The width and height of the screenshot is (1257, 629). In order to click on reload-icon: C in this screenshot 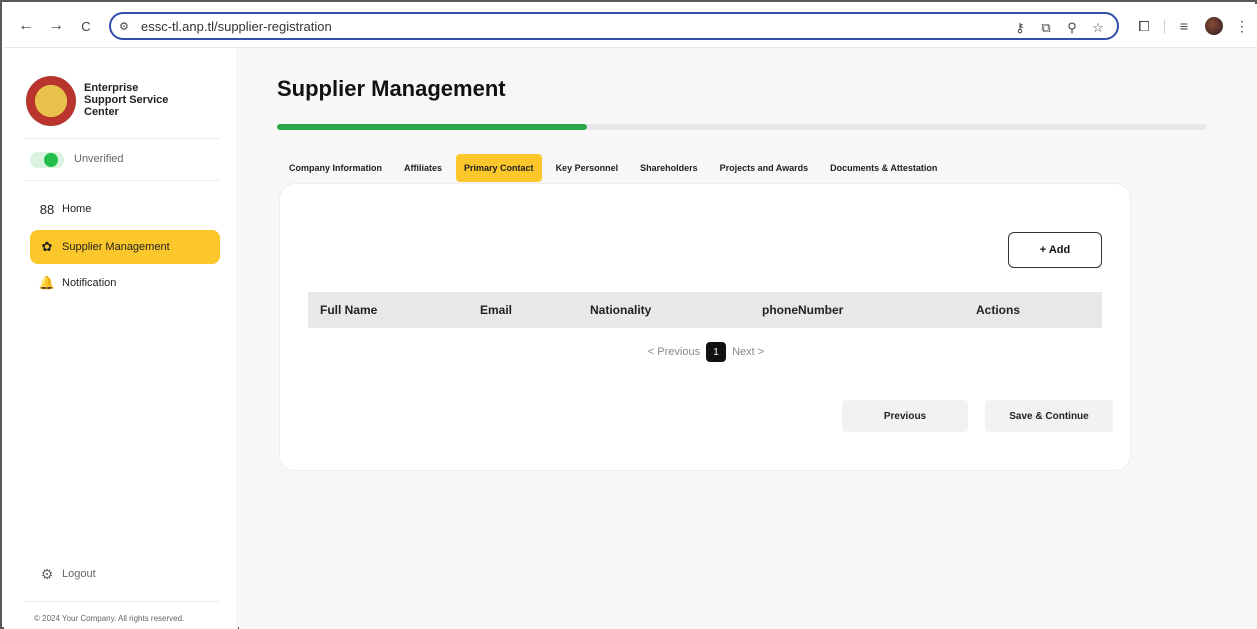, I will do `click(86, 26)`.